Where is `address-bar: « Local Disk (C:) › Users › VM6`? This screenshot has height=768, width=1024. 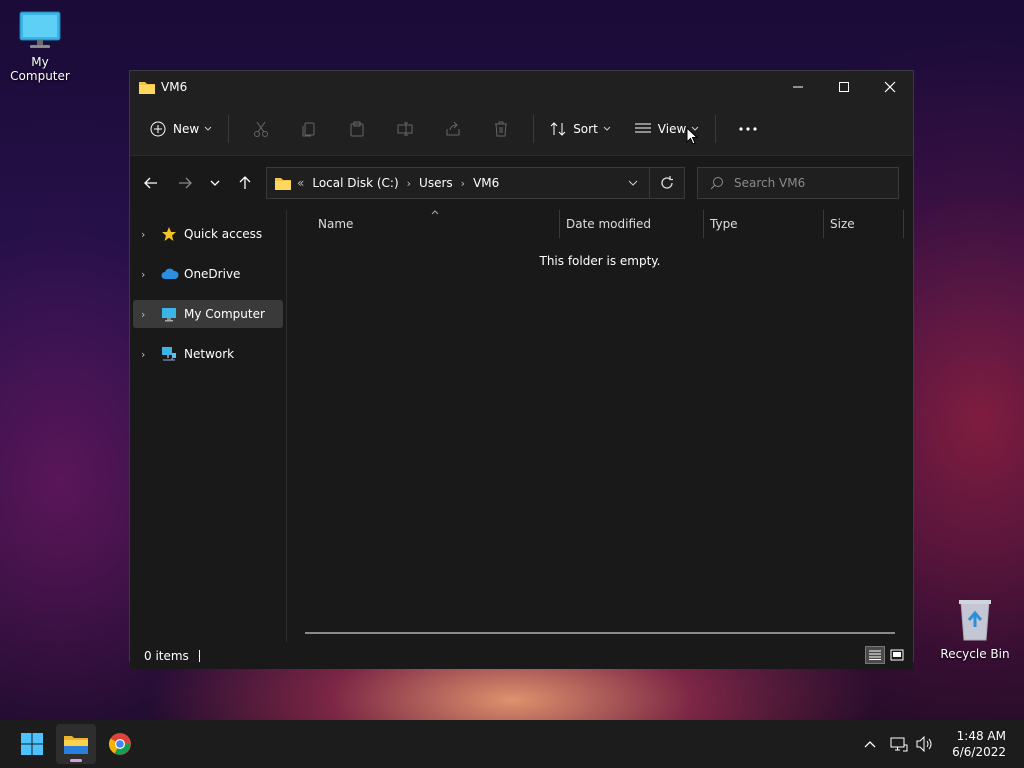
address-bar: « Local Disk (C:) › Users › VM6 is located at coordinates (475, 183).